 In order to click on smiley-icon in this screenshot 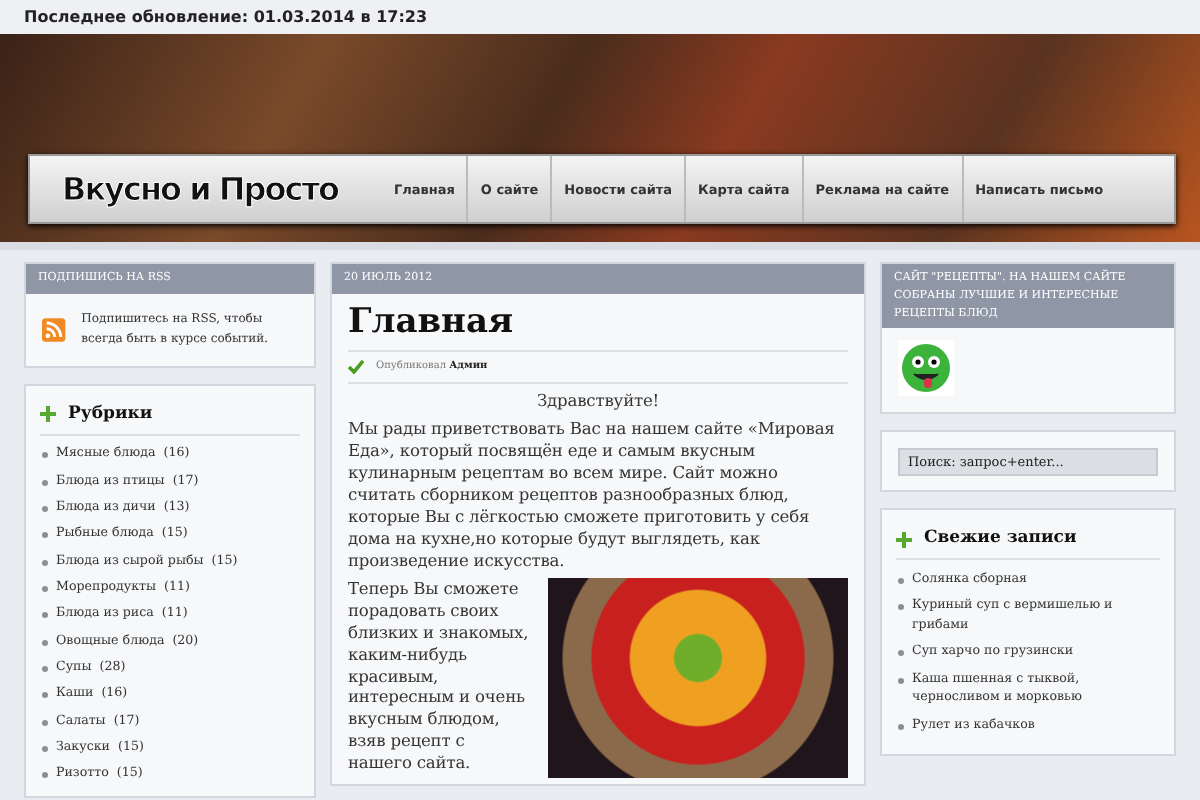, I will do `click(926, 368)`.